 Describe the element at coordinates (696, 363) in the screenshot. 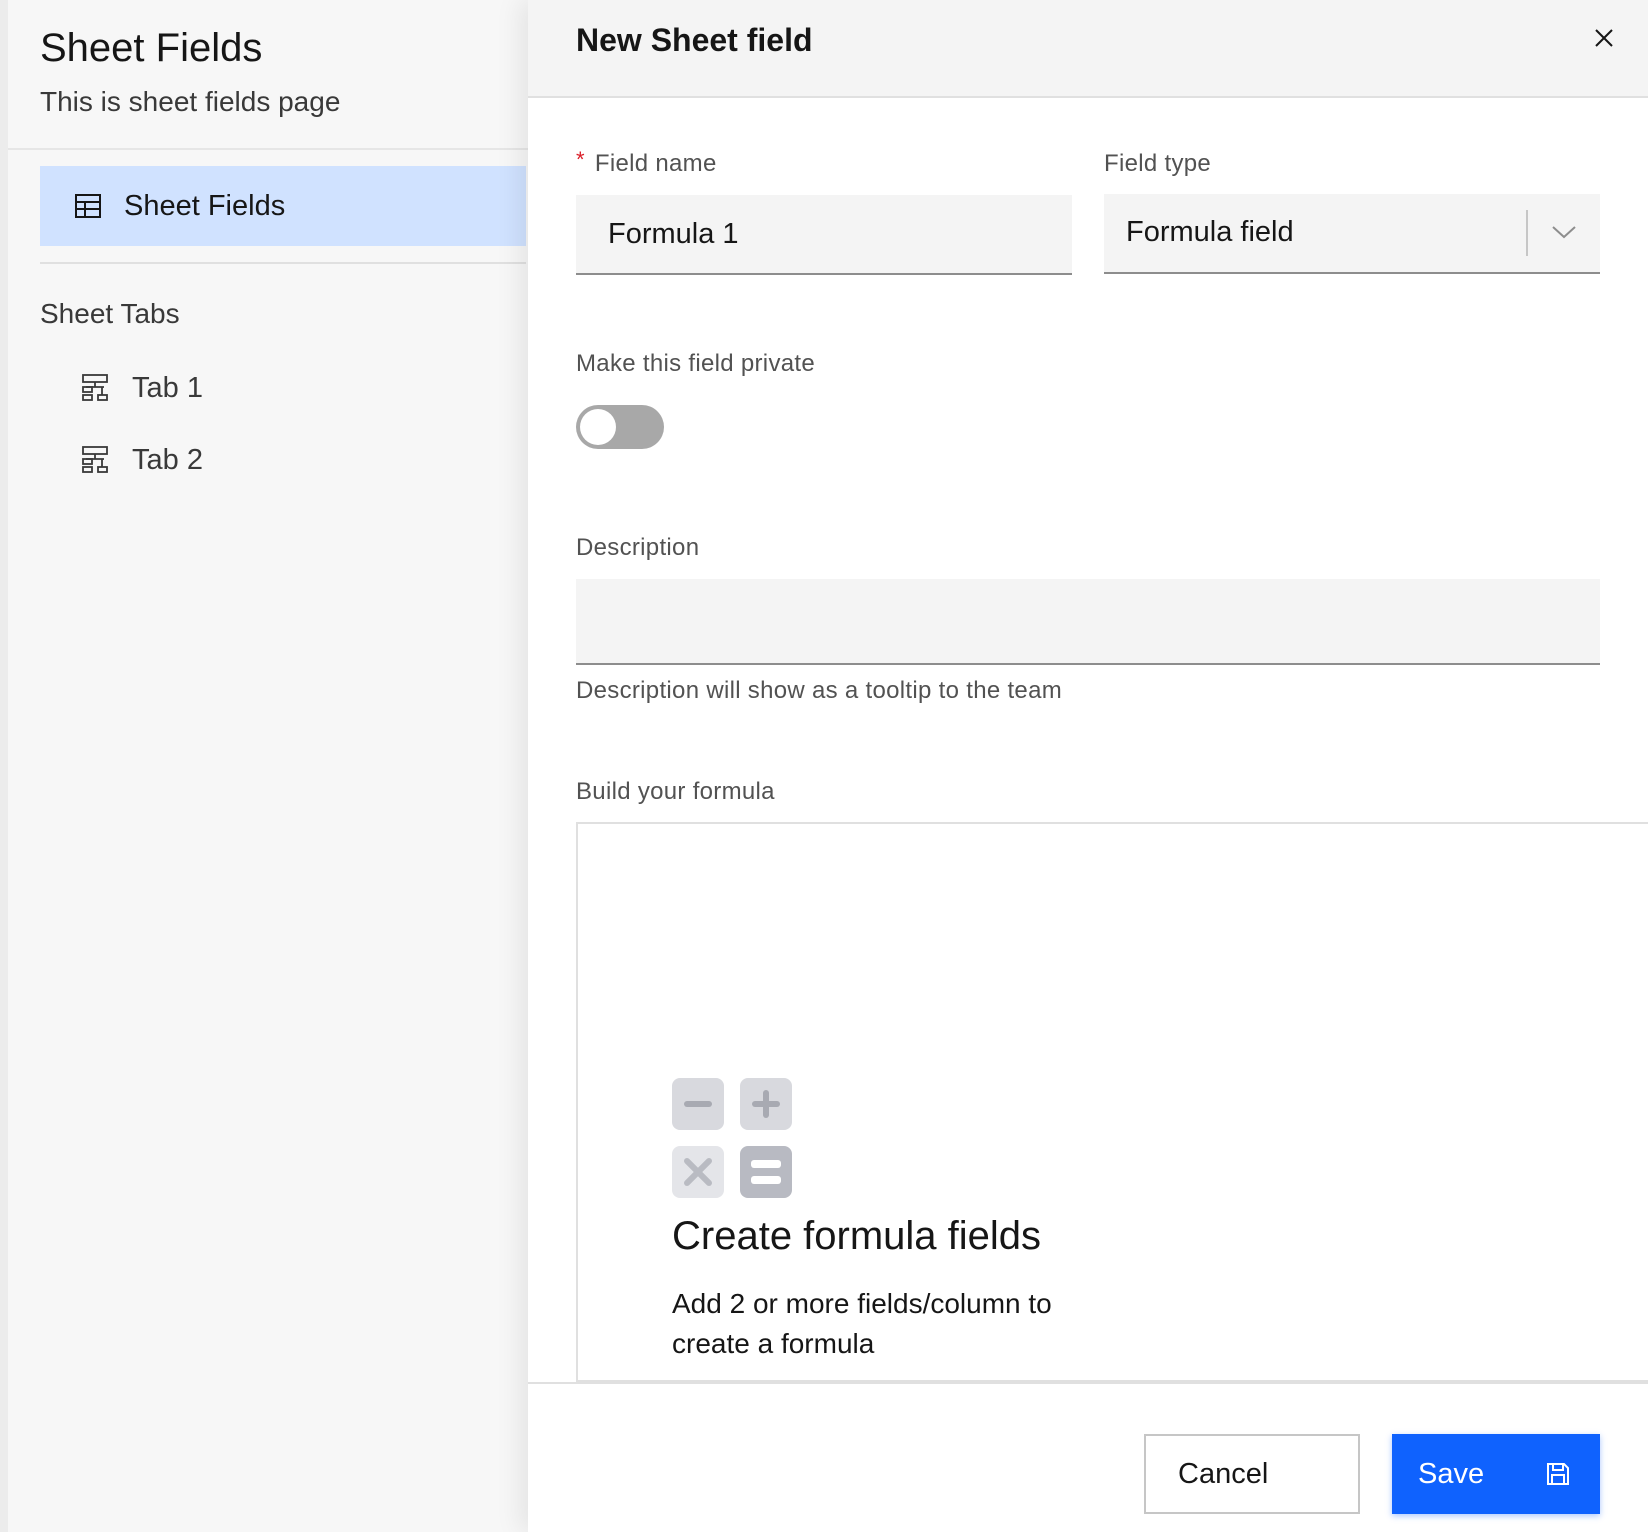

I see `private-toggle-label: Make this field private` at that location.